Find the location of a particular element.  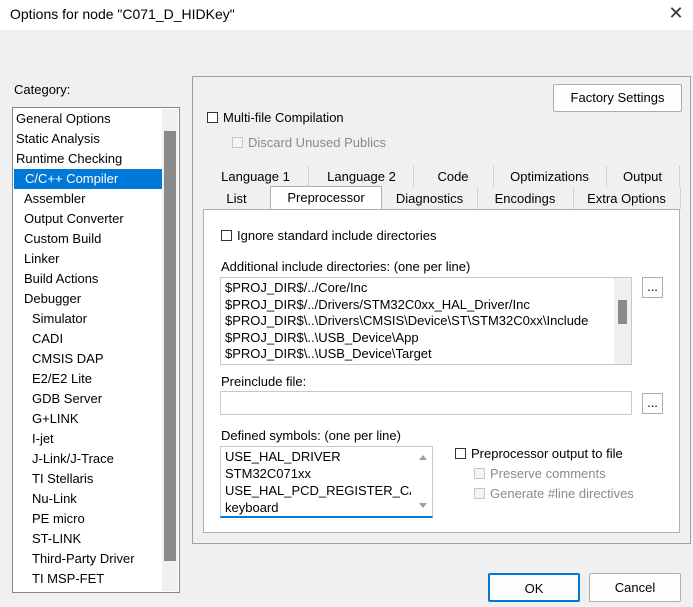

tab-language-2: Language 2 is located at coordinates (362, 176).